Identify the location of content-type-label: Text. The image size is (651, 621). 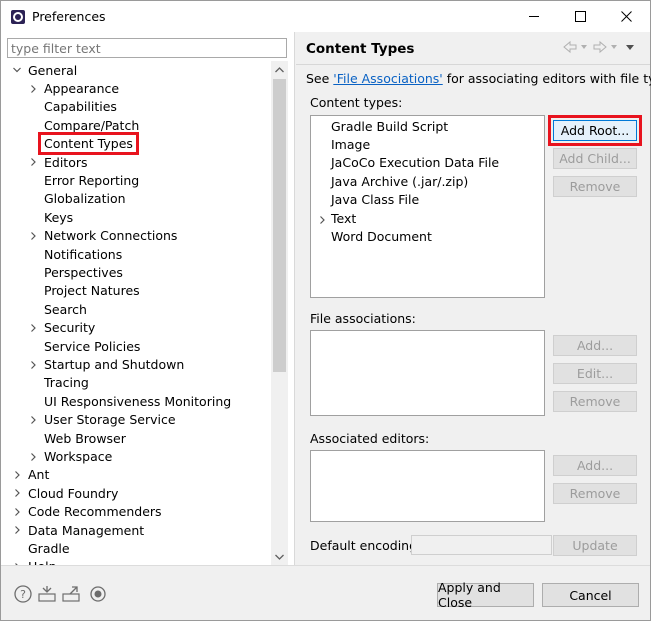
(344, 218).